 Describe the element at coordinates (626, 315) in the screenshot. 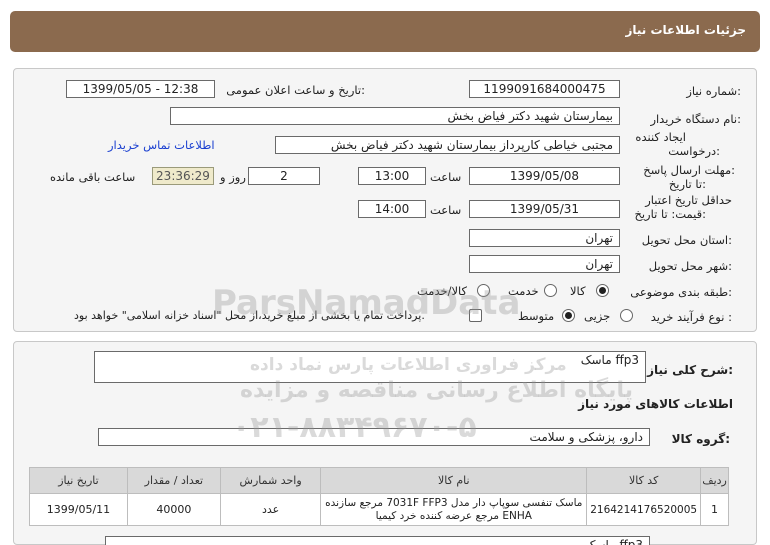

I see `process-minor-radio` at that location.